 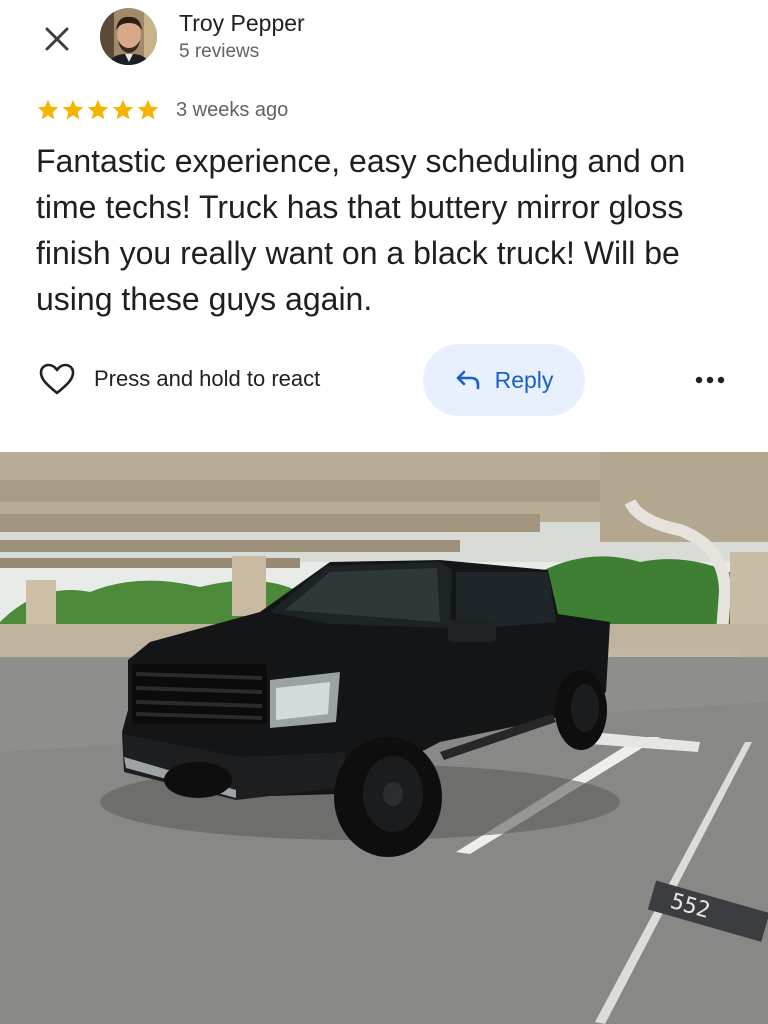 I want to click on react-button: Press and hold to react, so click(x=179, y=379).